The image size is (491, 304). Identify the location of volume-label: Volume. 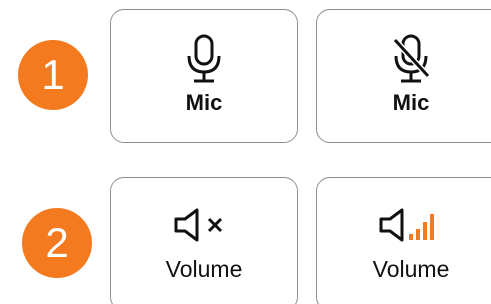
(411, 269).